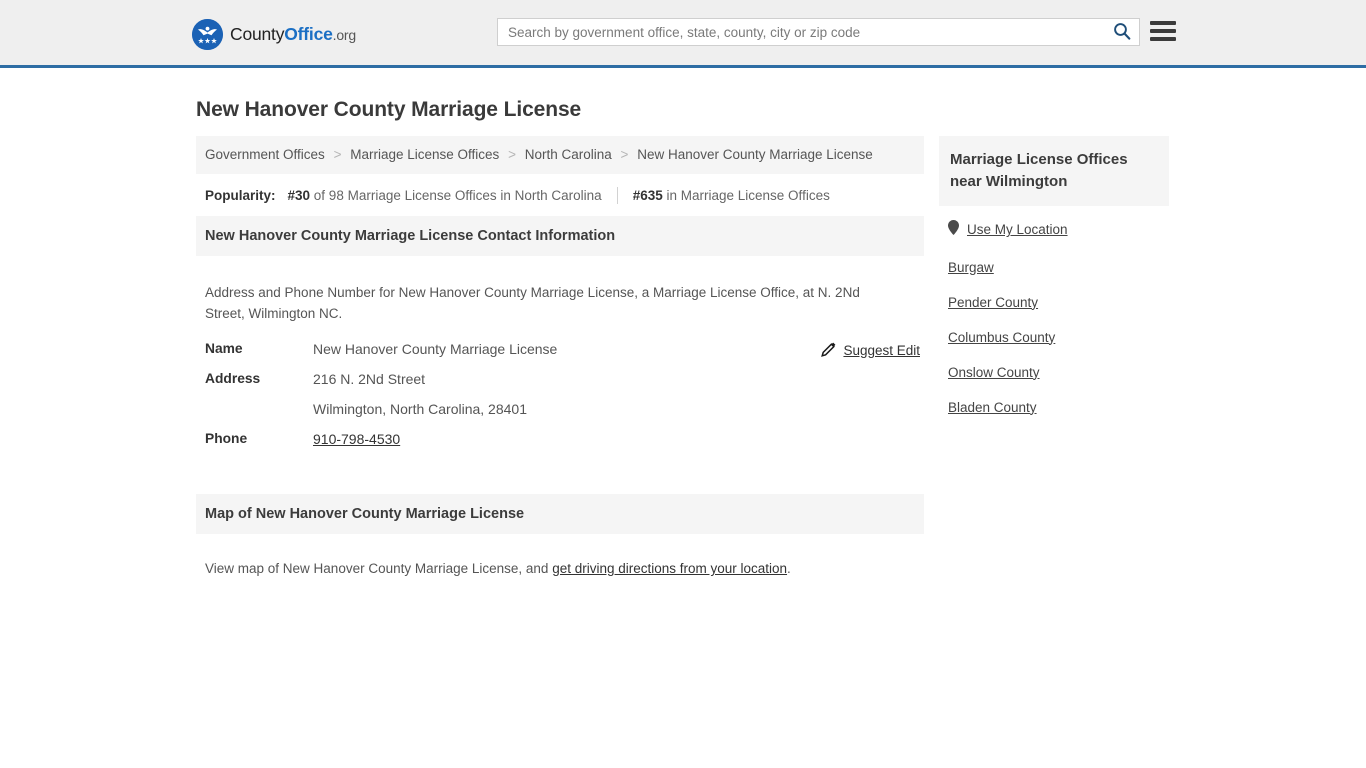 The width and height of the screenshot is (1366, 768). What do you see at coordinates (369, 378) in the screenshot?
I see `detail-value-address-line1: 216 N. 2Nd Street` at bounding box center [369, 378].